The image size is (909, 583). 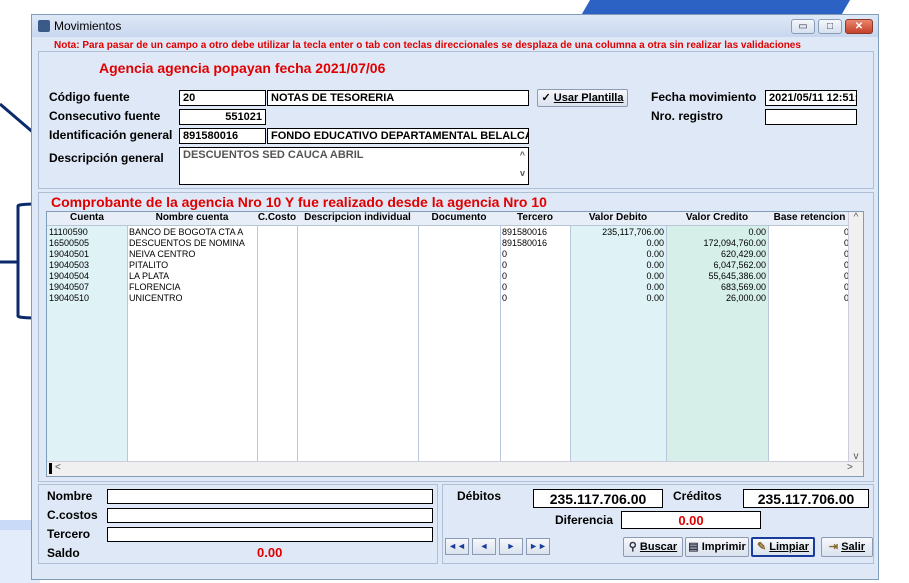 I want to click on first-record-button: ◄◄, so click(x=457, y=546).